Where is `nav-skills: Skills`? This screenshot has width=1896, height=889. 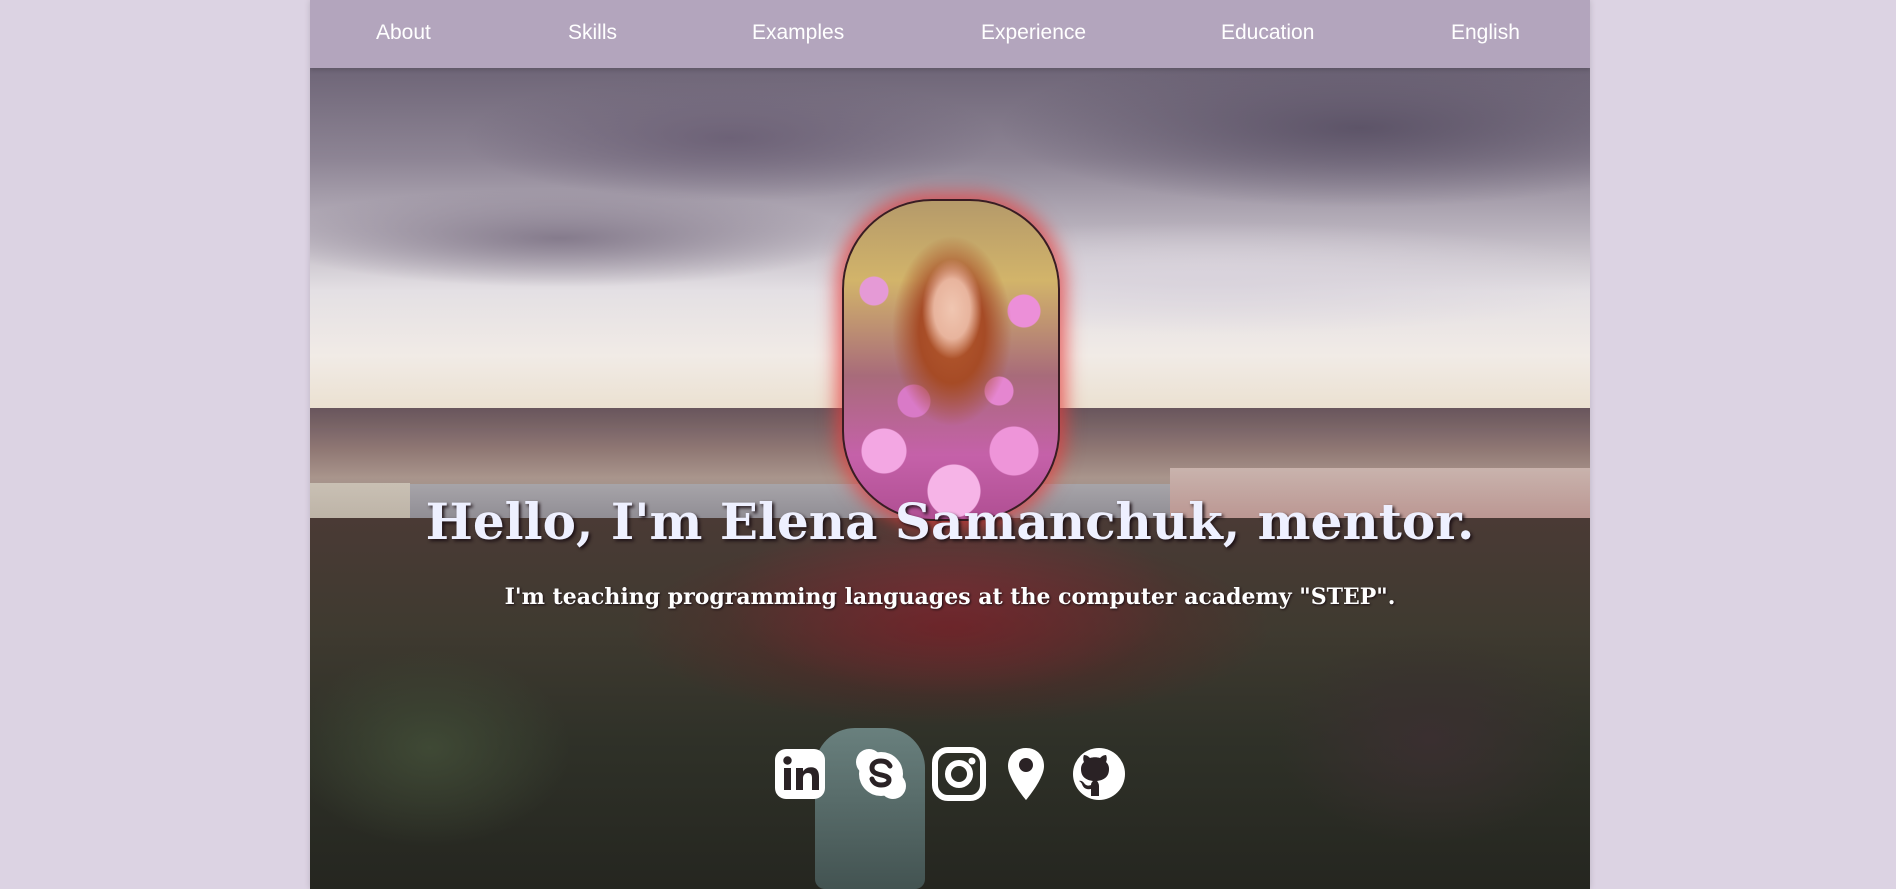 nav-skills: Skills is located at coordinates (592, 34).